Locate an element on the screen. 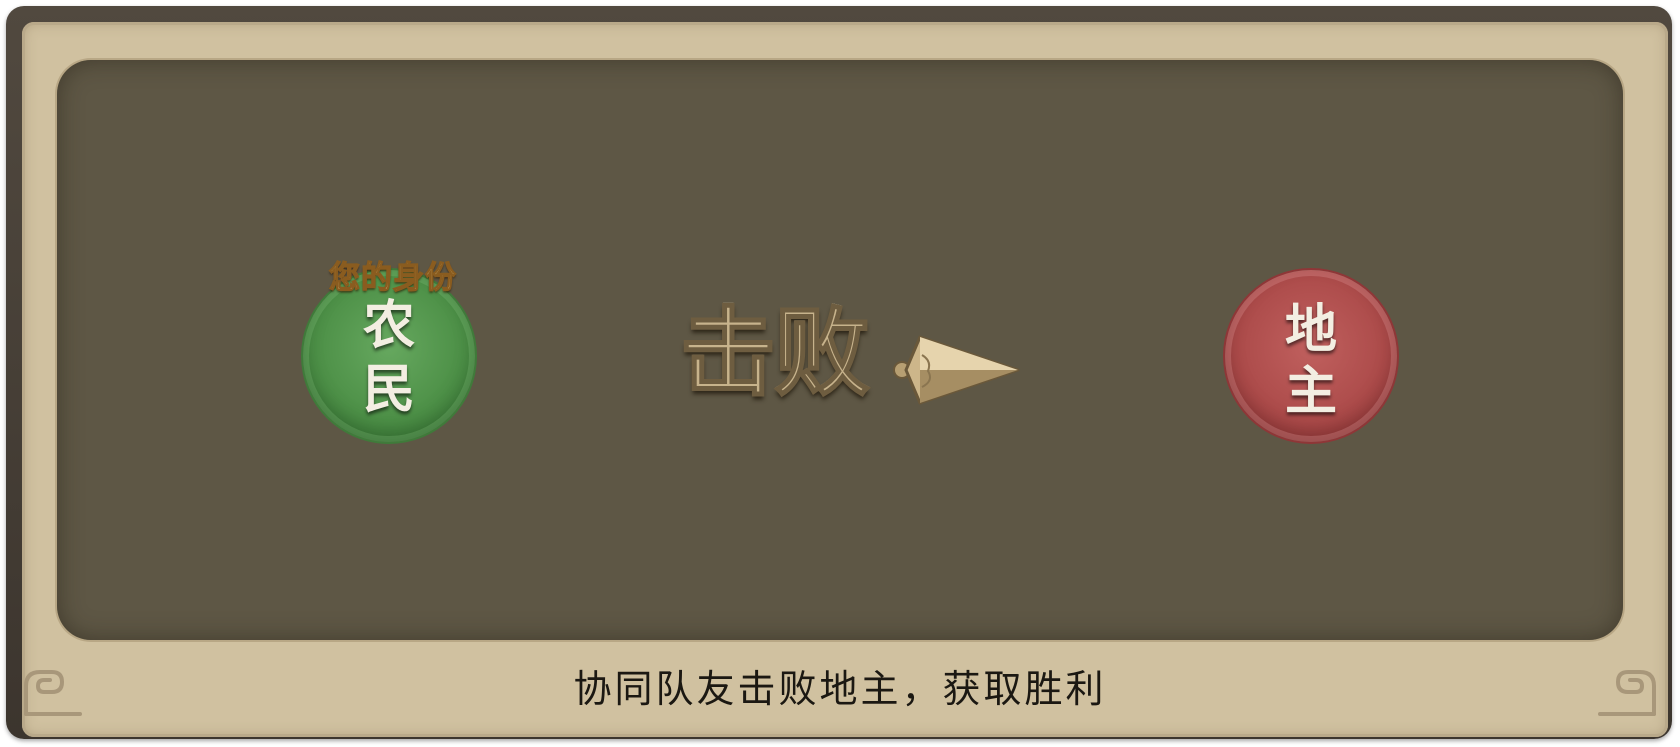 The image size is (1680, 747). farmer-role-char-1: 农 is located at coordinates (388, 325).